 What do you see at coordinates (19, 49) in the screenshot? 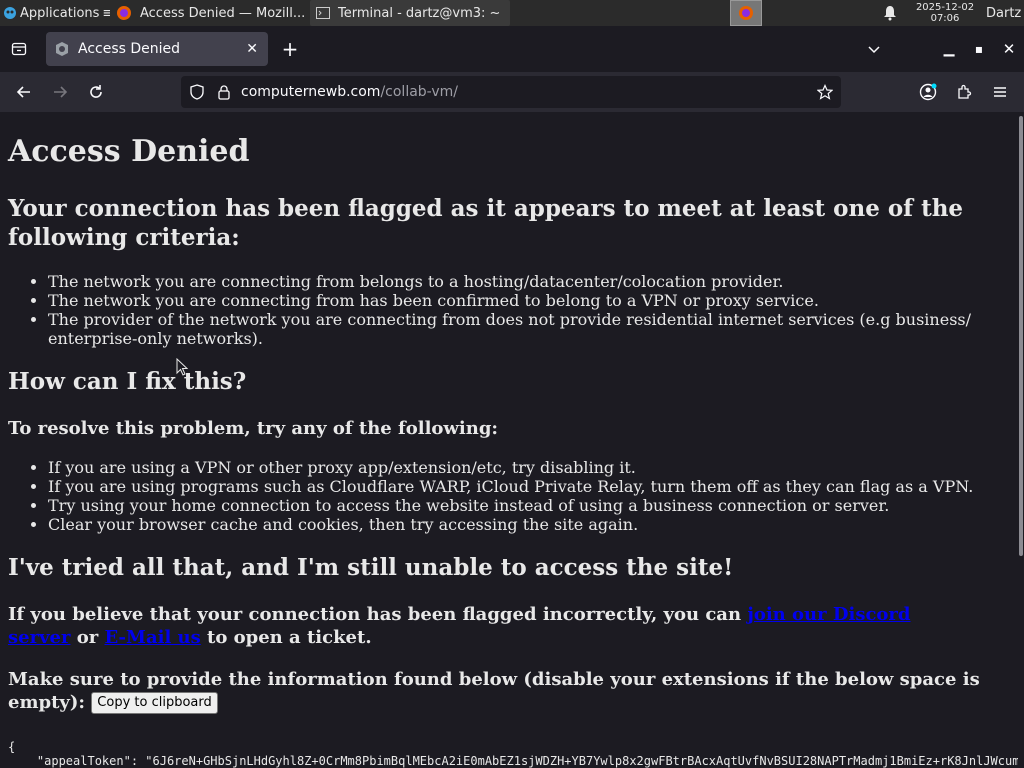
I see `firefox-view-icon` at bounding box center [19, 49].